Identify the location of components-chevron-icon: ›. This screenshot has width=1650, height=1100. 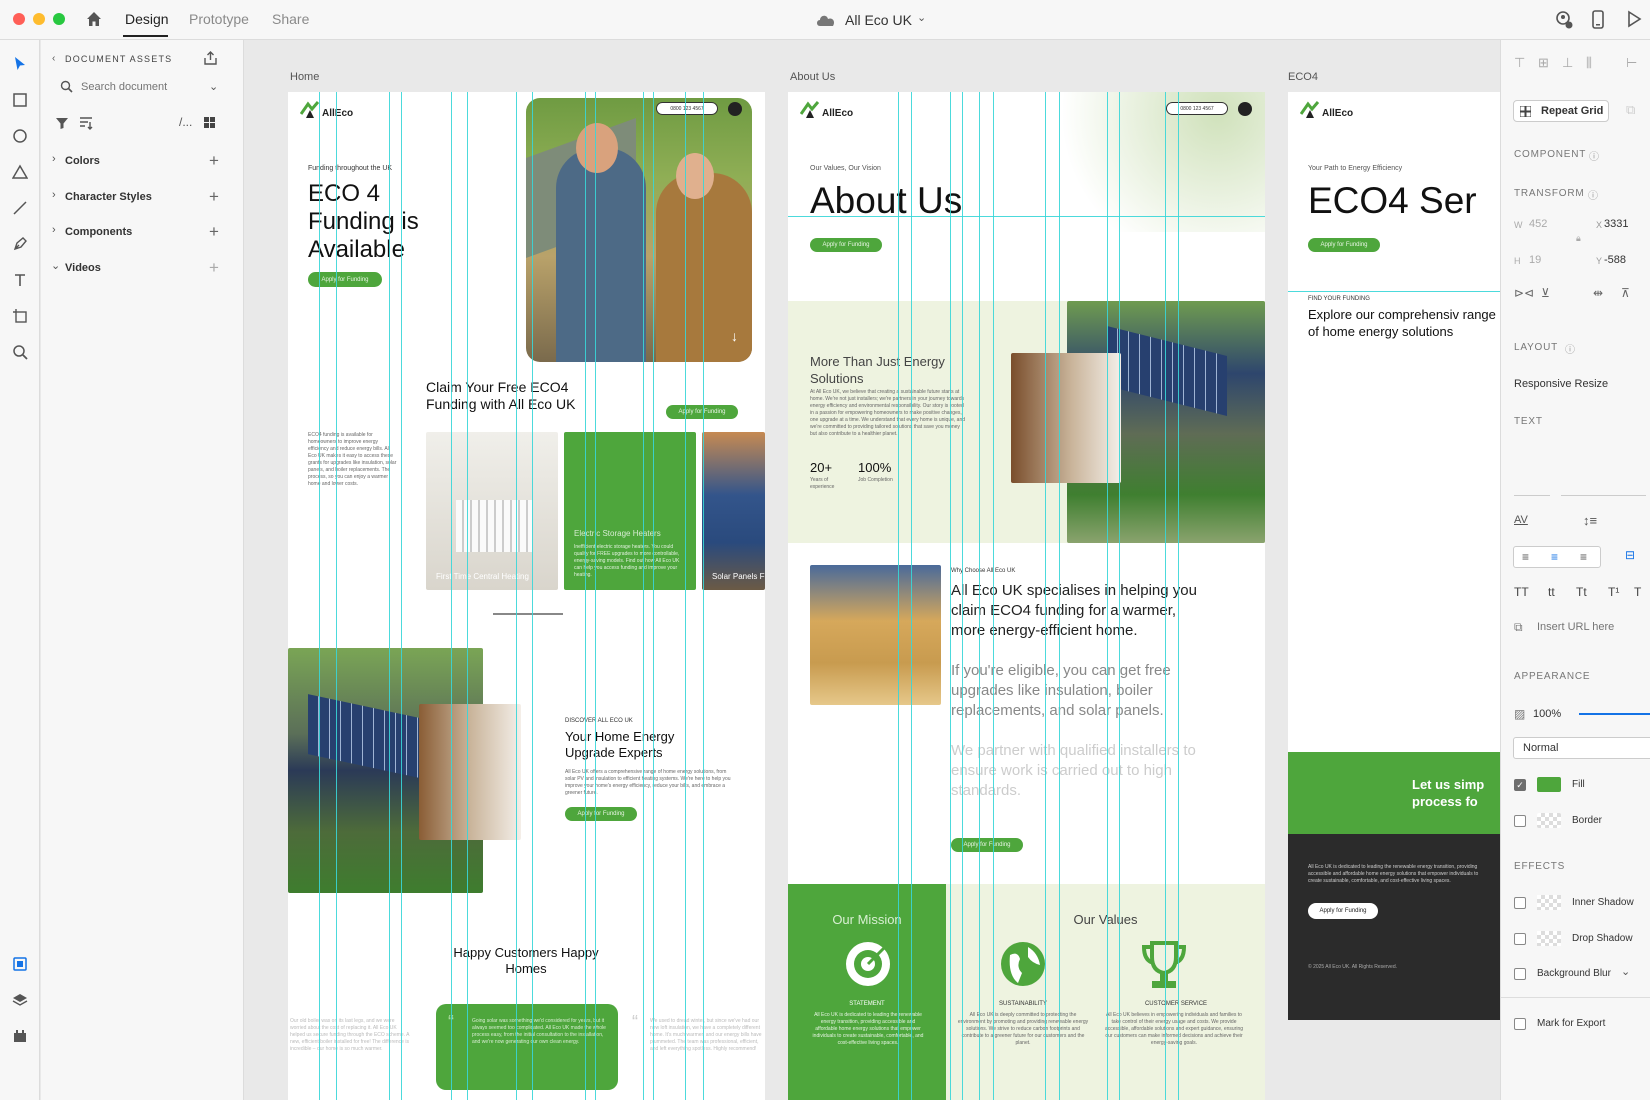
(54, 230).